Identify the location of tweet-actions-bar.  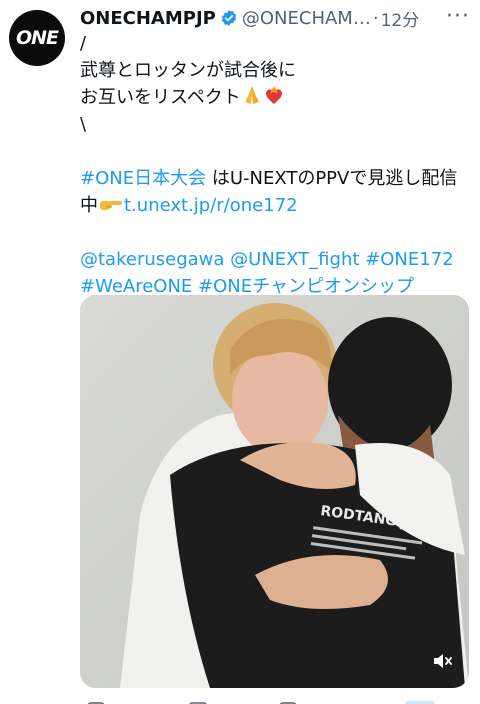
(274, 699).